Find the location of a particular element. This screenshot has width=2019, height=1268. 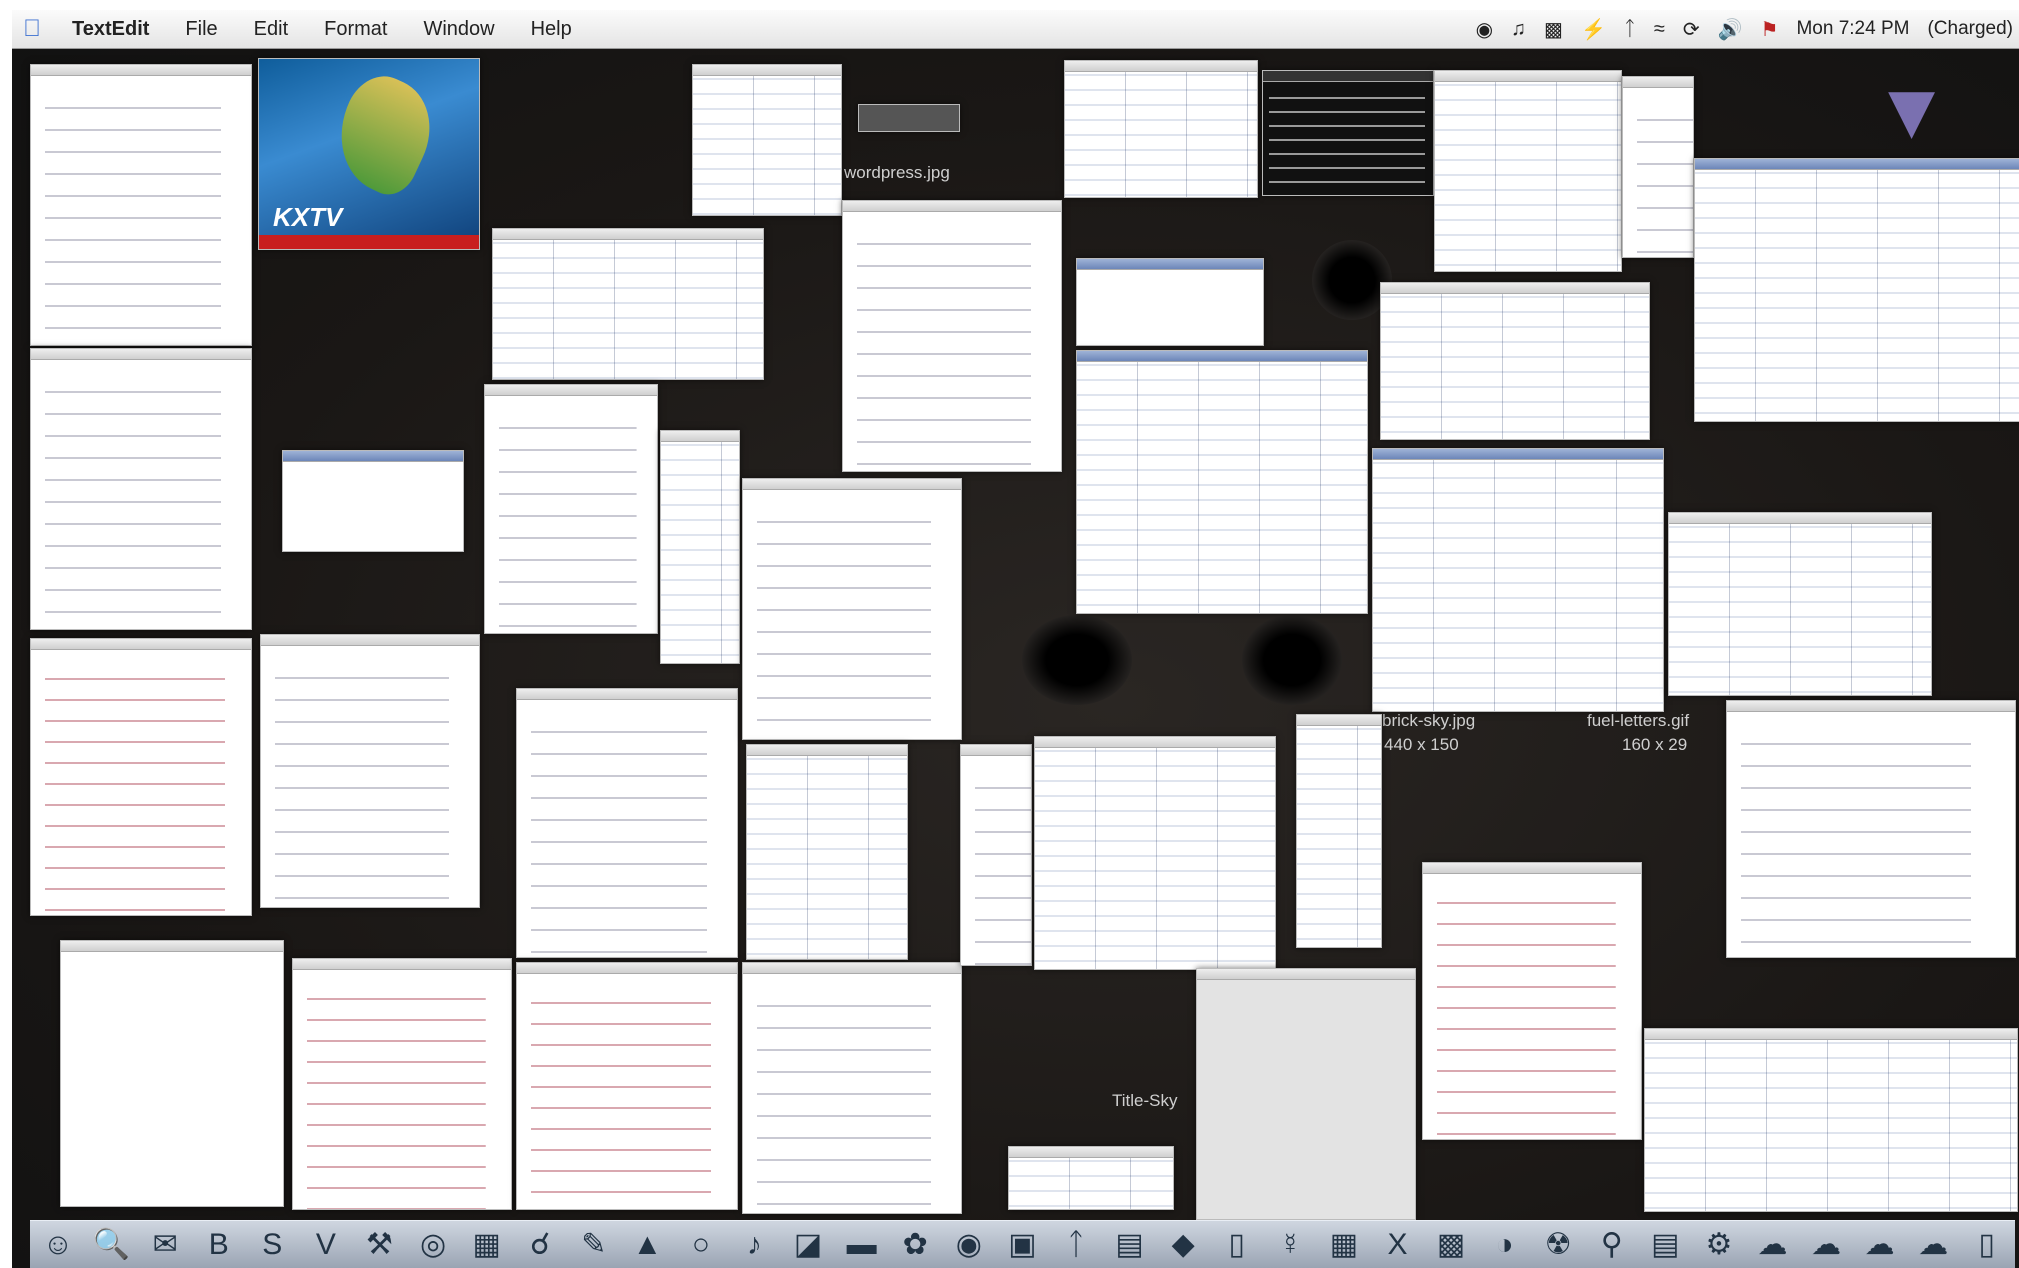

tv-window: KXTV is located at coordinates (369, 154).